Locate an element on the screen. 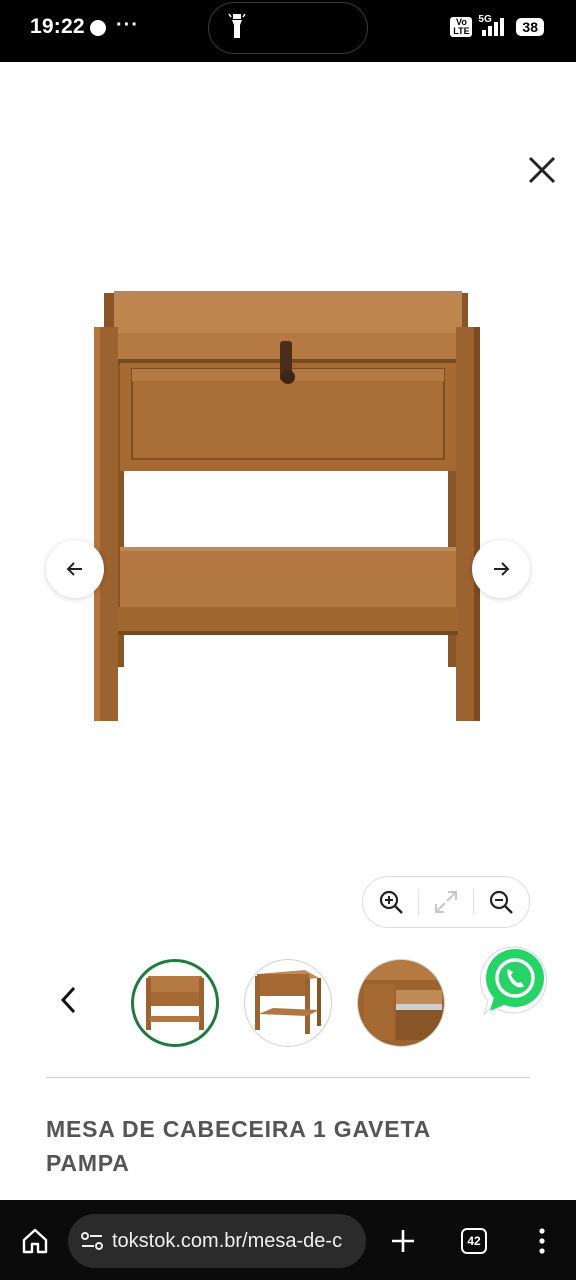 The width and height of the screenshot is (576, 1280). address-bar: tokstok.com.br/mesa-de-c is located at coordinates (217, 1241).